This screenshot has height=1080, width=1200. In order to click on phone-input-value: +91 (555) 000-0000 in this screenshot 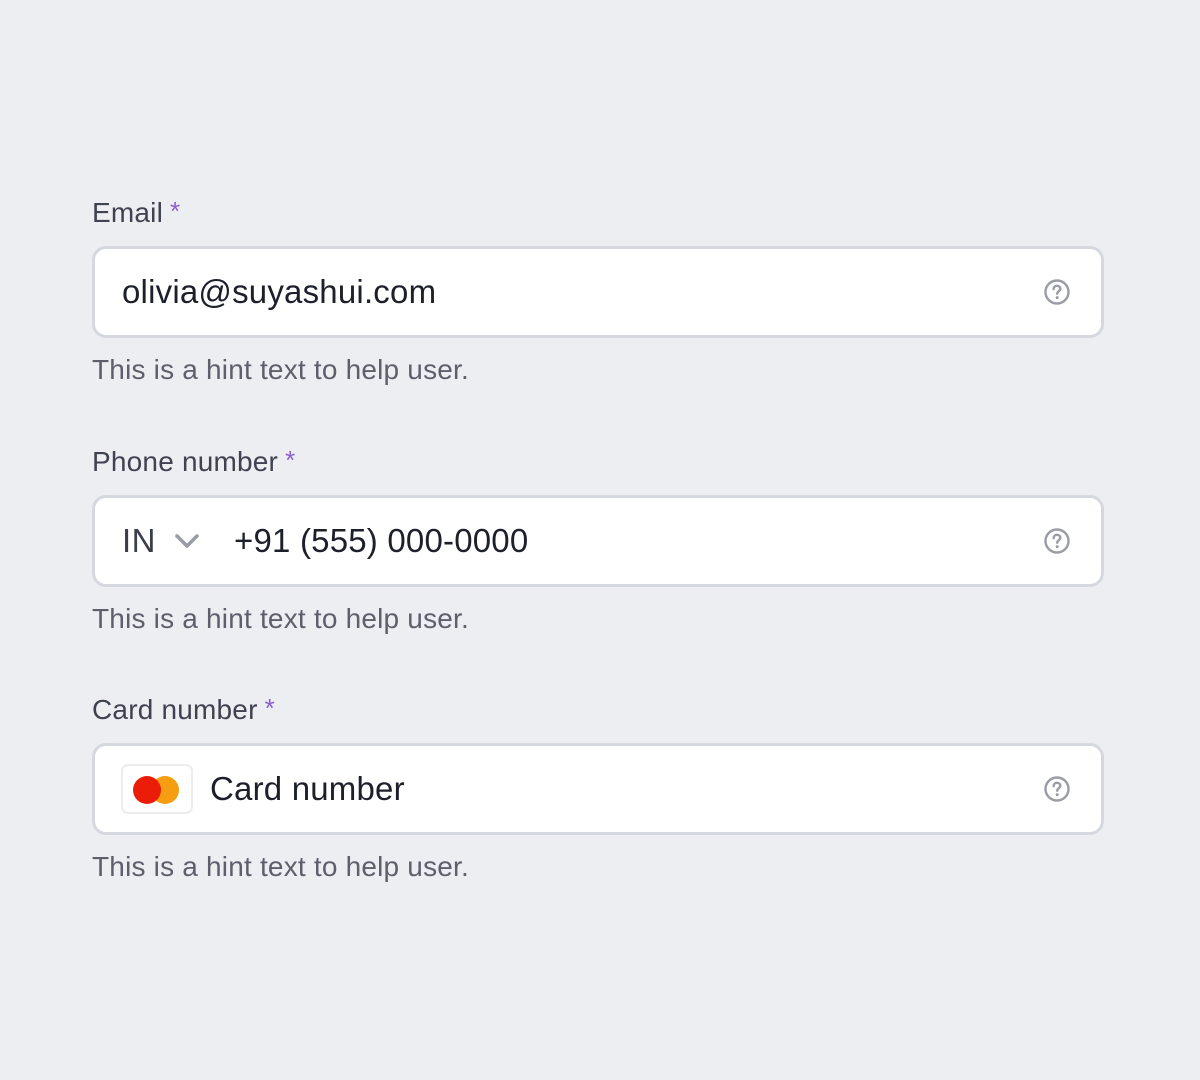, I will do `click(381, 541)`.